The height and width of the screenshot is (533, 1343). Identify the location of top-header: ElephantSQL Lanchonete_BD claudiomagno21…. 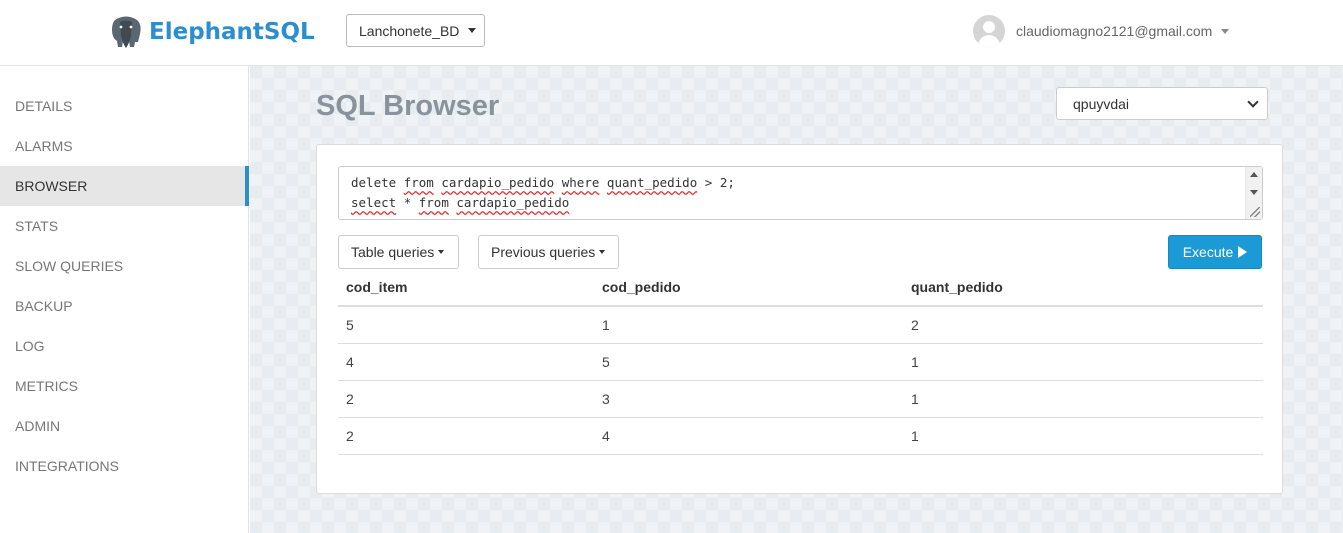
(671, 33).